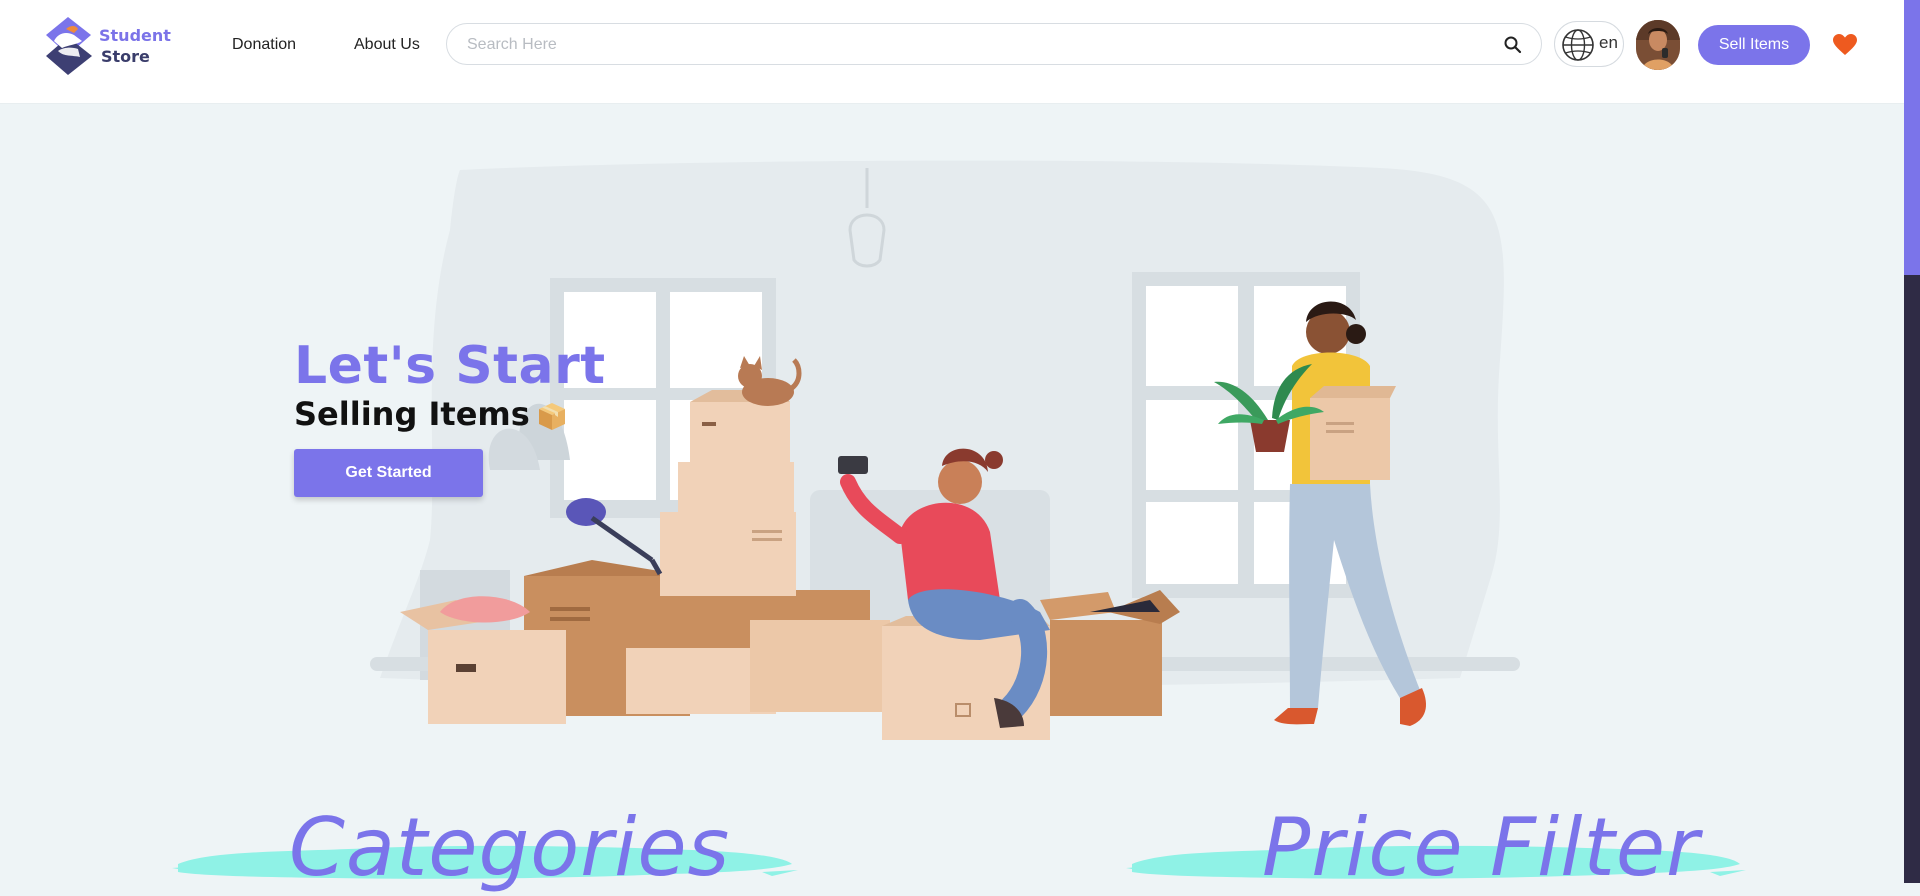 The image size is (1920, 896). Describe the element at coordinates (412, 414) in the screenshot. I see `hero-subtitle-text: Selling Items` at that location.